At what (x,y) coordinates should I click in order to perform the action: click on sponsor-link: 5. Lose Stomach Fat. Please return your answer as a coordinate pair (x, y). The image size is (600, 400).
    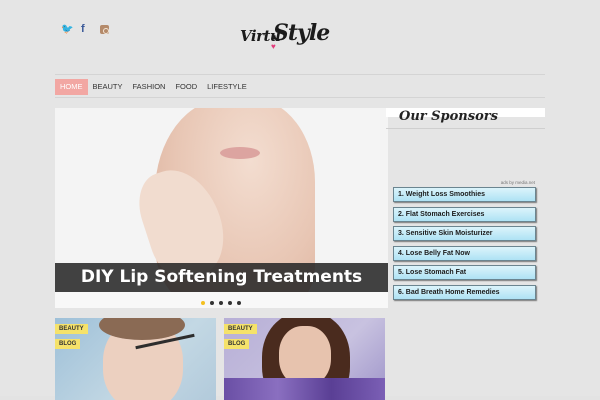
    Looking at the image, I should click on (464, 272).